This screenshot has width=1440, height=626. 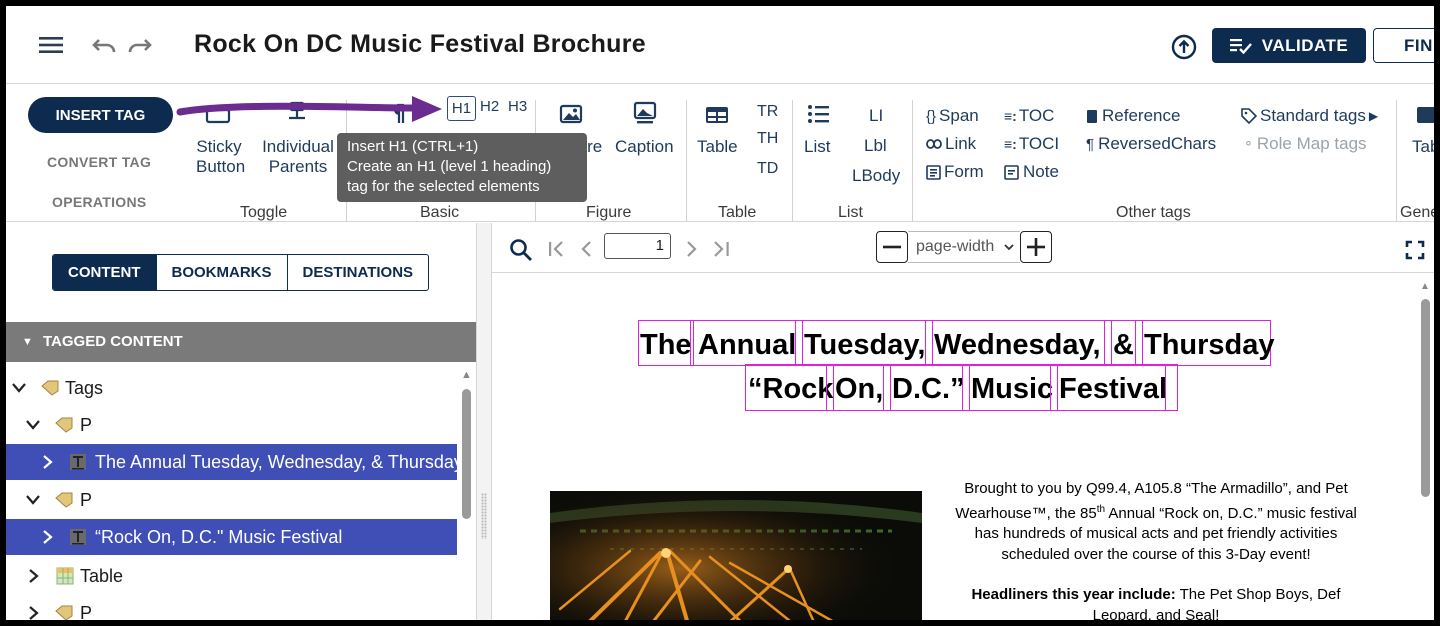 I want to click on note-icon, so click(x=1011, y=172).